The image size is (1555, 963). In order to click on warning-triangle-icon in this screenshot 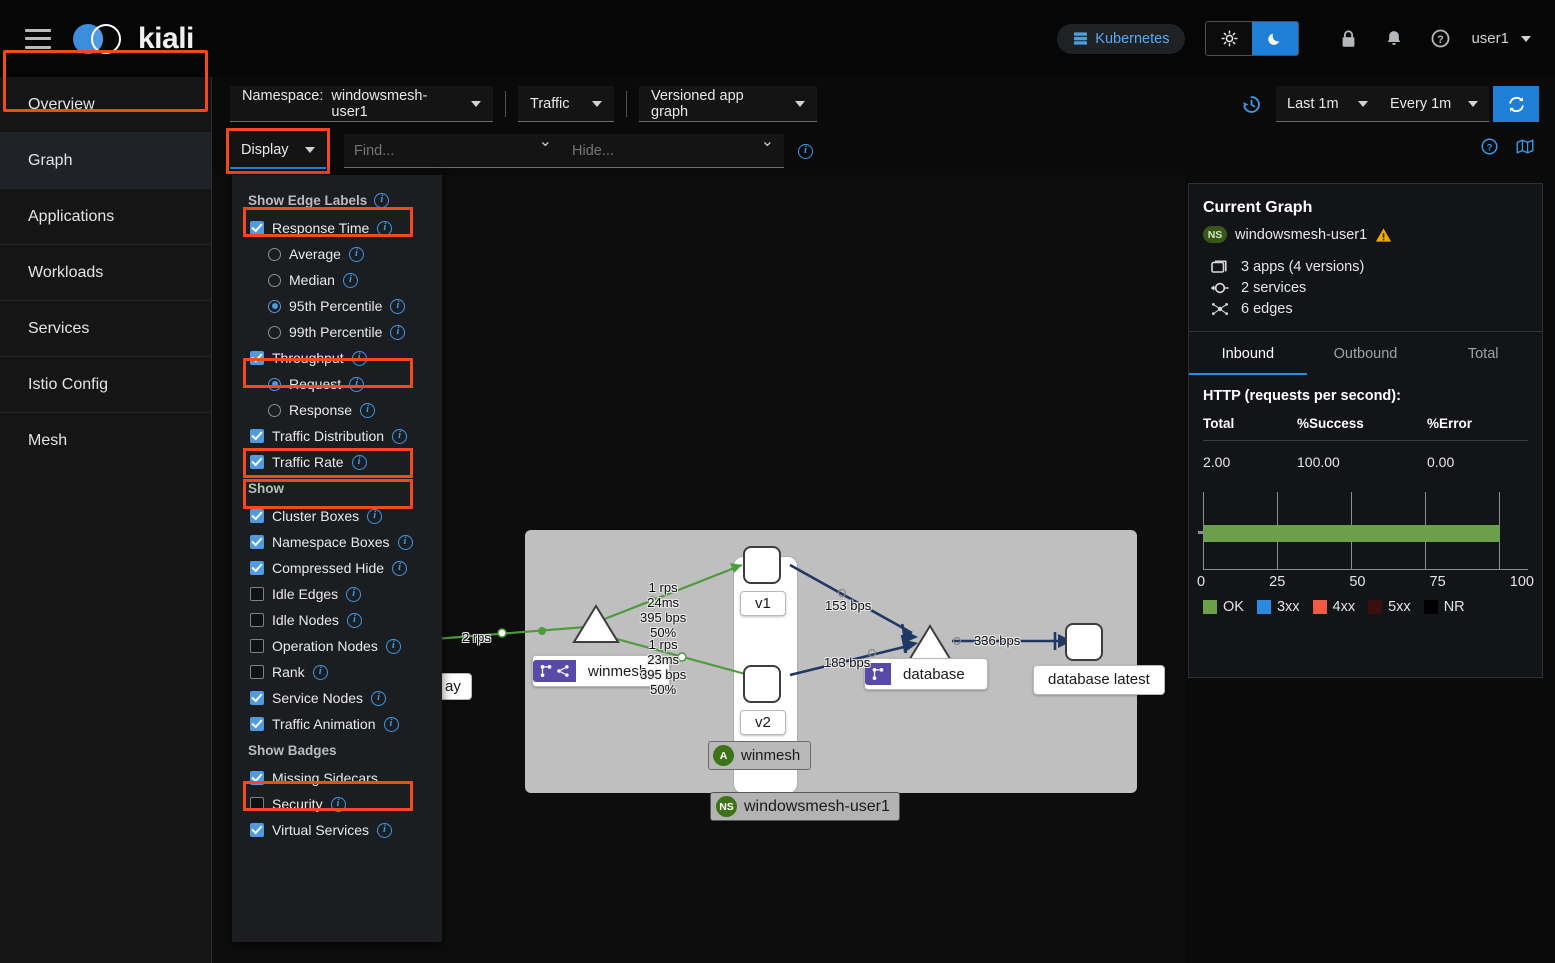, I will do `click(1383, 235)`.